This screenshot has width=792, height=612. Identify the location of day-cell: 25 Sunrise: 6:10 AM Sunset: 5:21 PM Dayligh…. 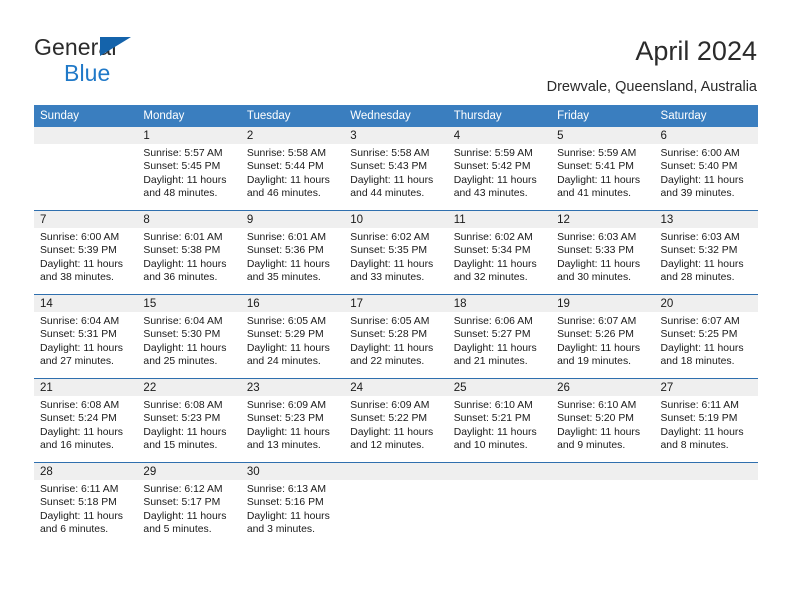
(499, 420).